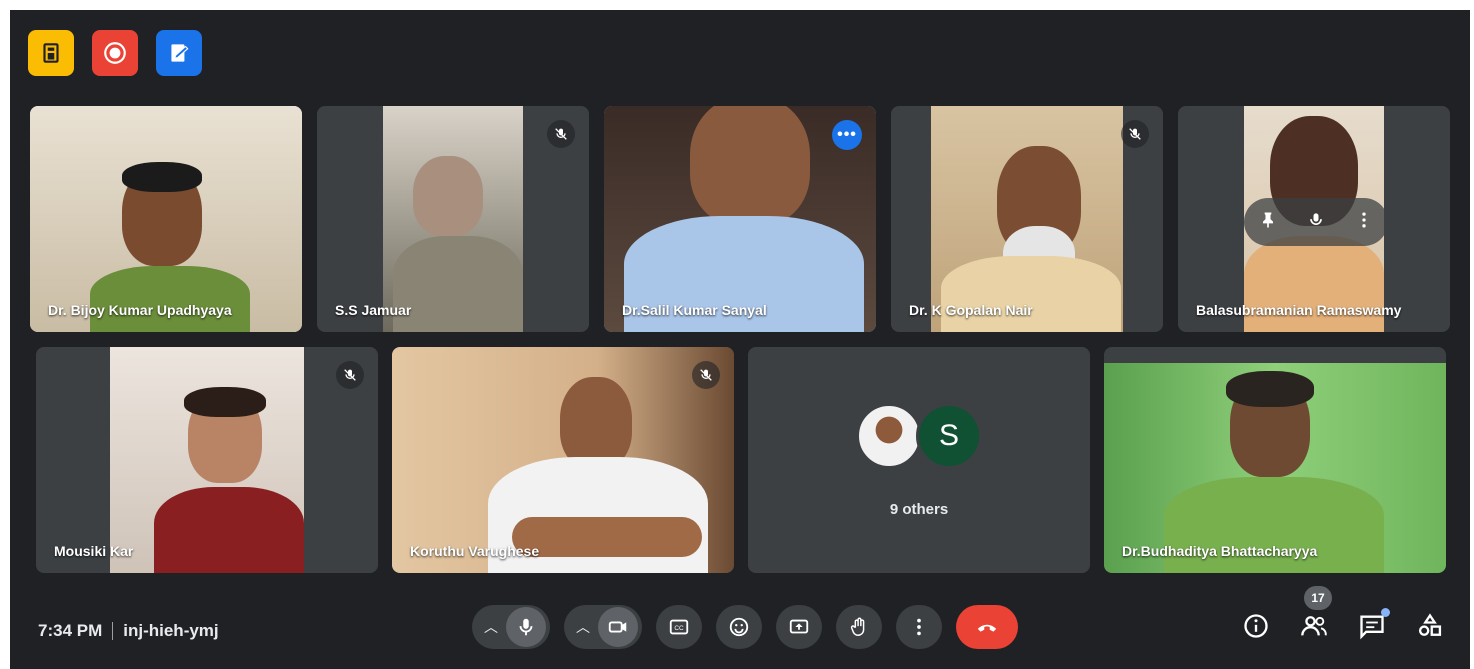  What do you see at coordinates (1299, 310) in the screenshot?
I see `participant-name: Balasubramanian Ramaswamy` at bounding box center [1299, 310].